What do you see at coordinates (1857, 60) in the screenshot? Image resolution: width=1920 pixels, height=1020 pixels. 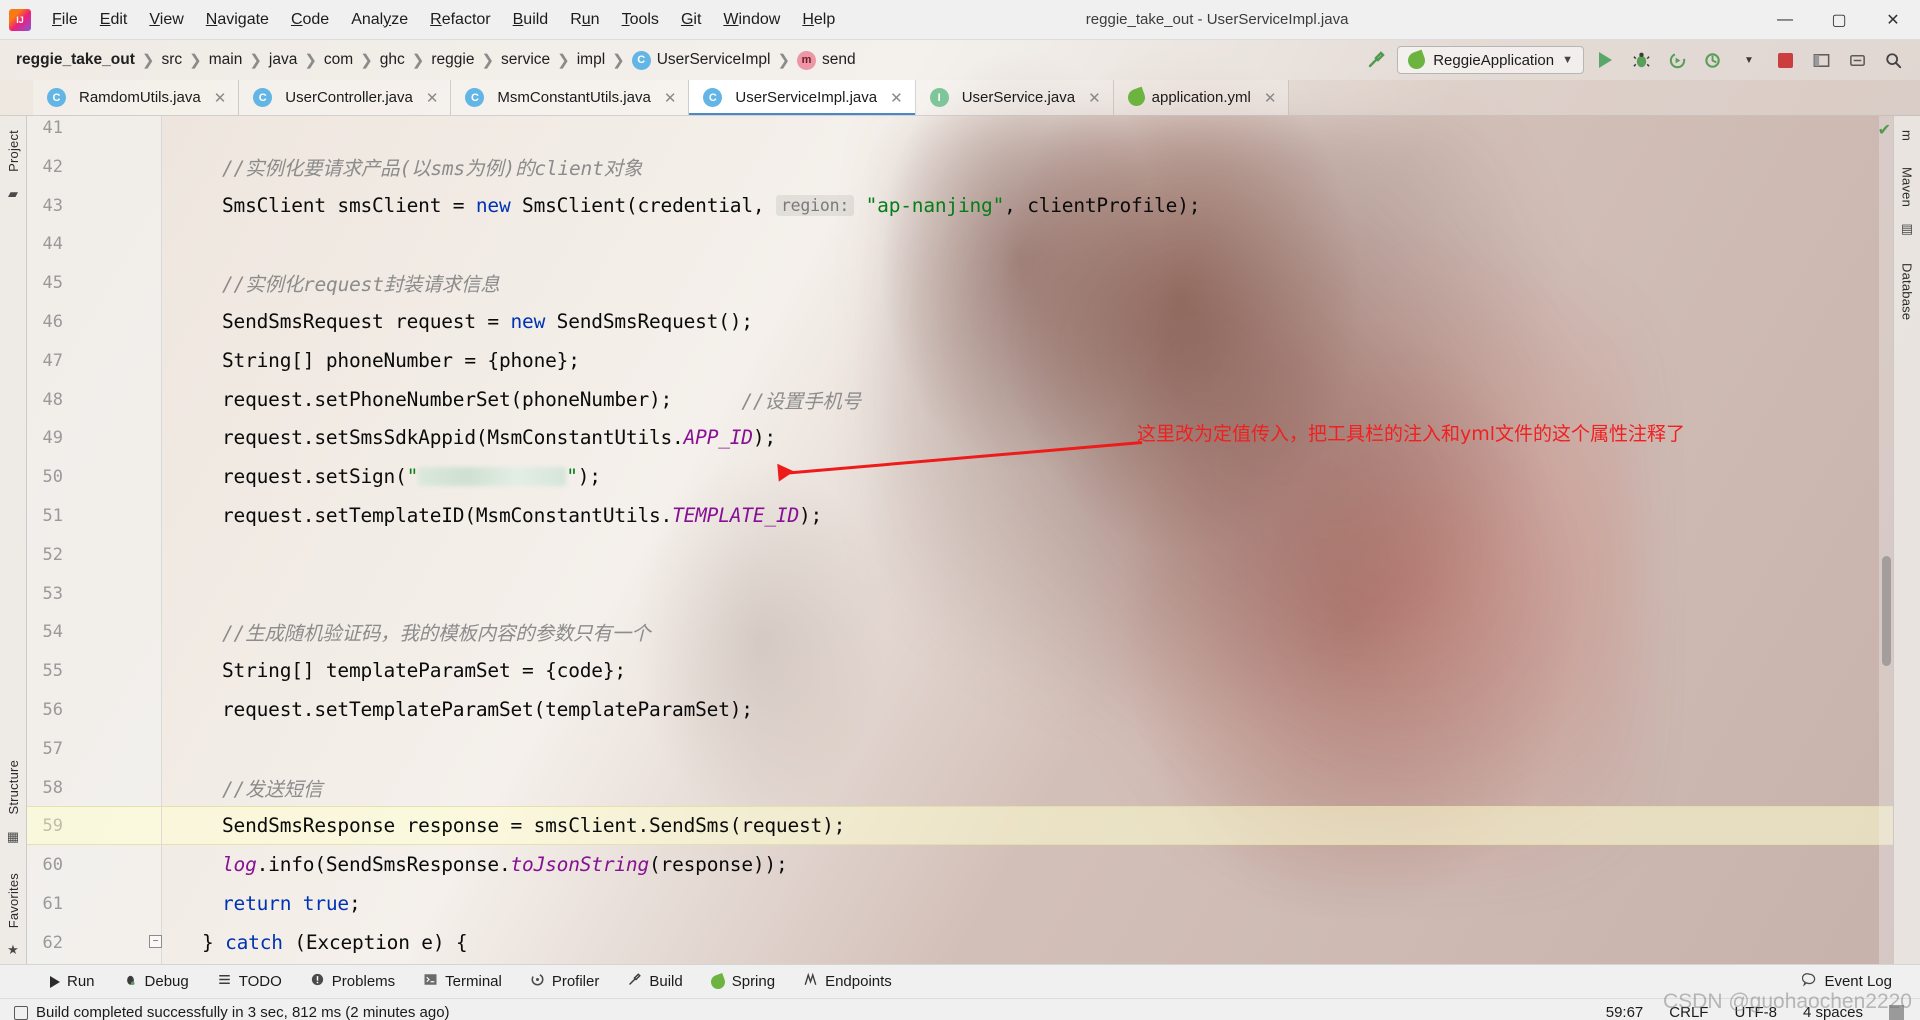 I see `updates-icon` at bounding box center [1857, 60].